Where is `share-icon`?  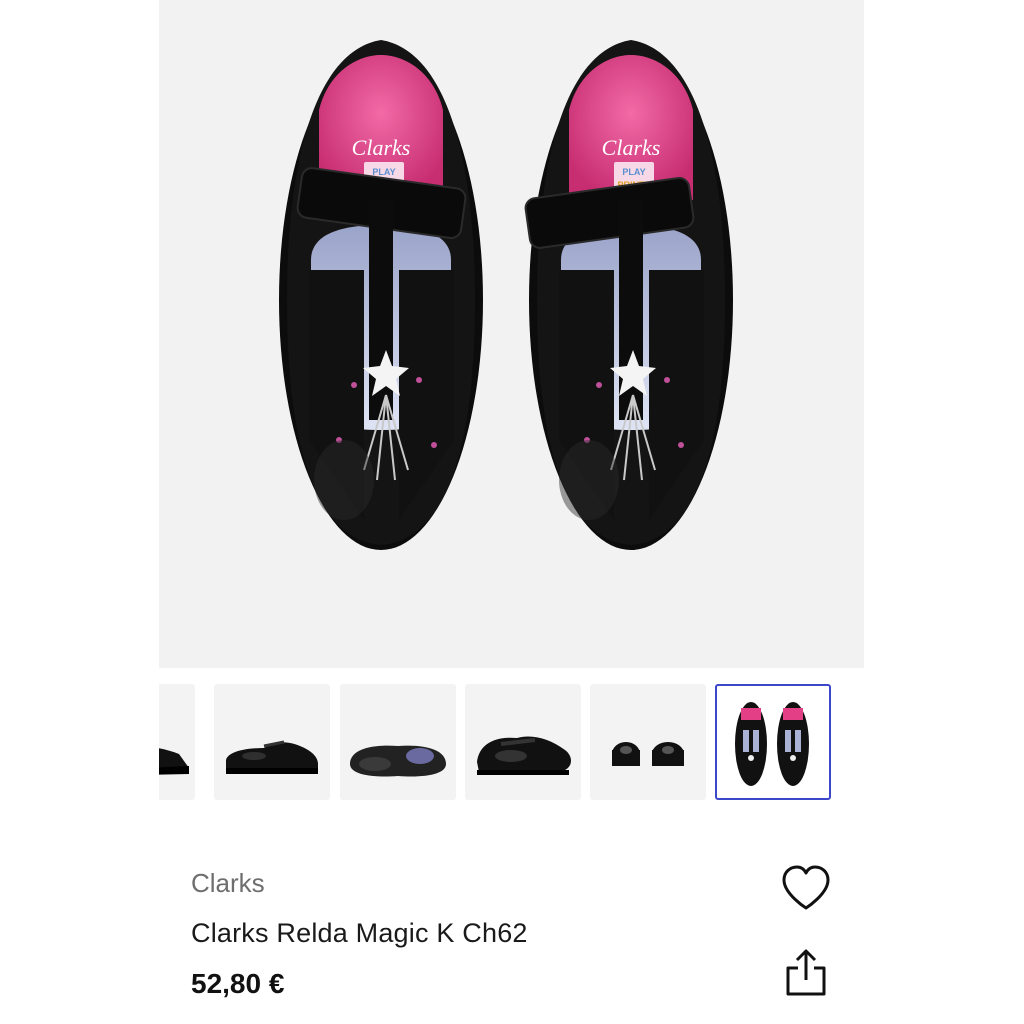
share-icon is located at coordinates (806, 972).